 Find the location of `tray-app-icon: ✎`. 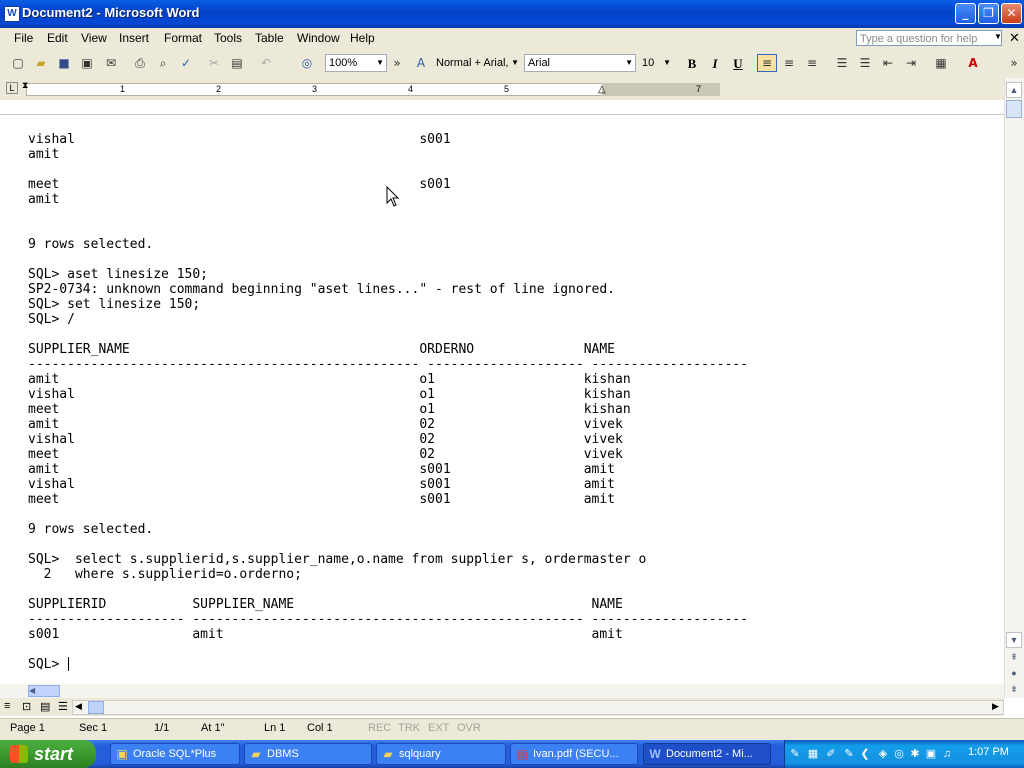

tray-app-icon: ✎ is located at coordinates (849, 754).